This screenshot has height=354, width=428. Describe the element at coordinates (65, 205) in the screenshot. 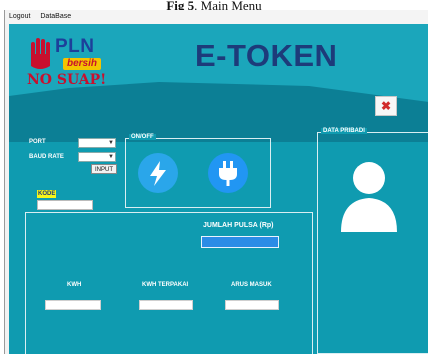

I see `kode-input` at that location.